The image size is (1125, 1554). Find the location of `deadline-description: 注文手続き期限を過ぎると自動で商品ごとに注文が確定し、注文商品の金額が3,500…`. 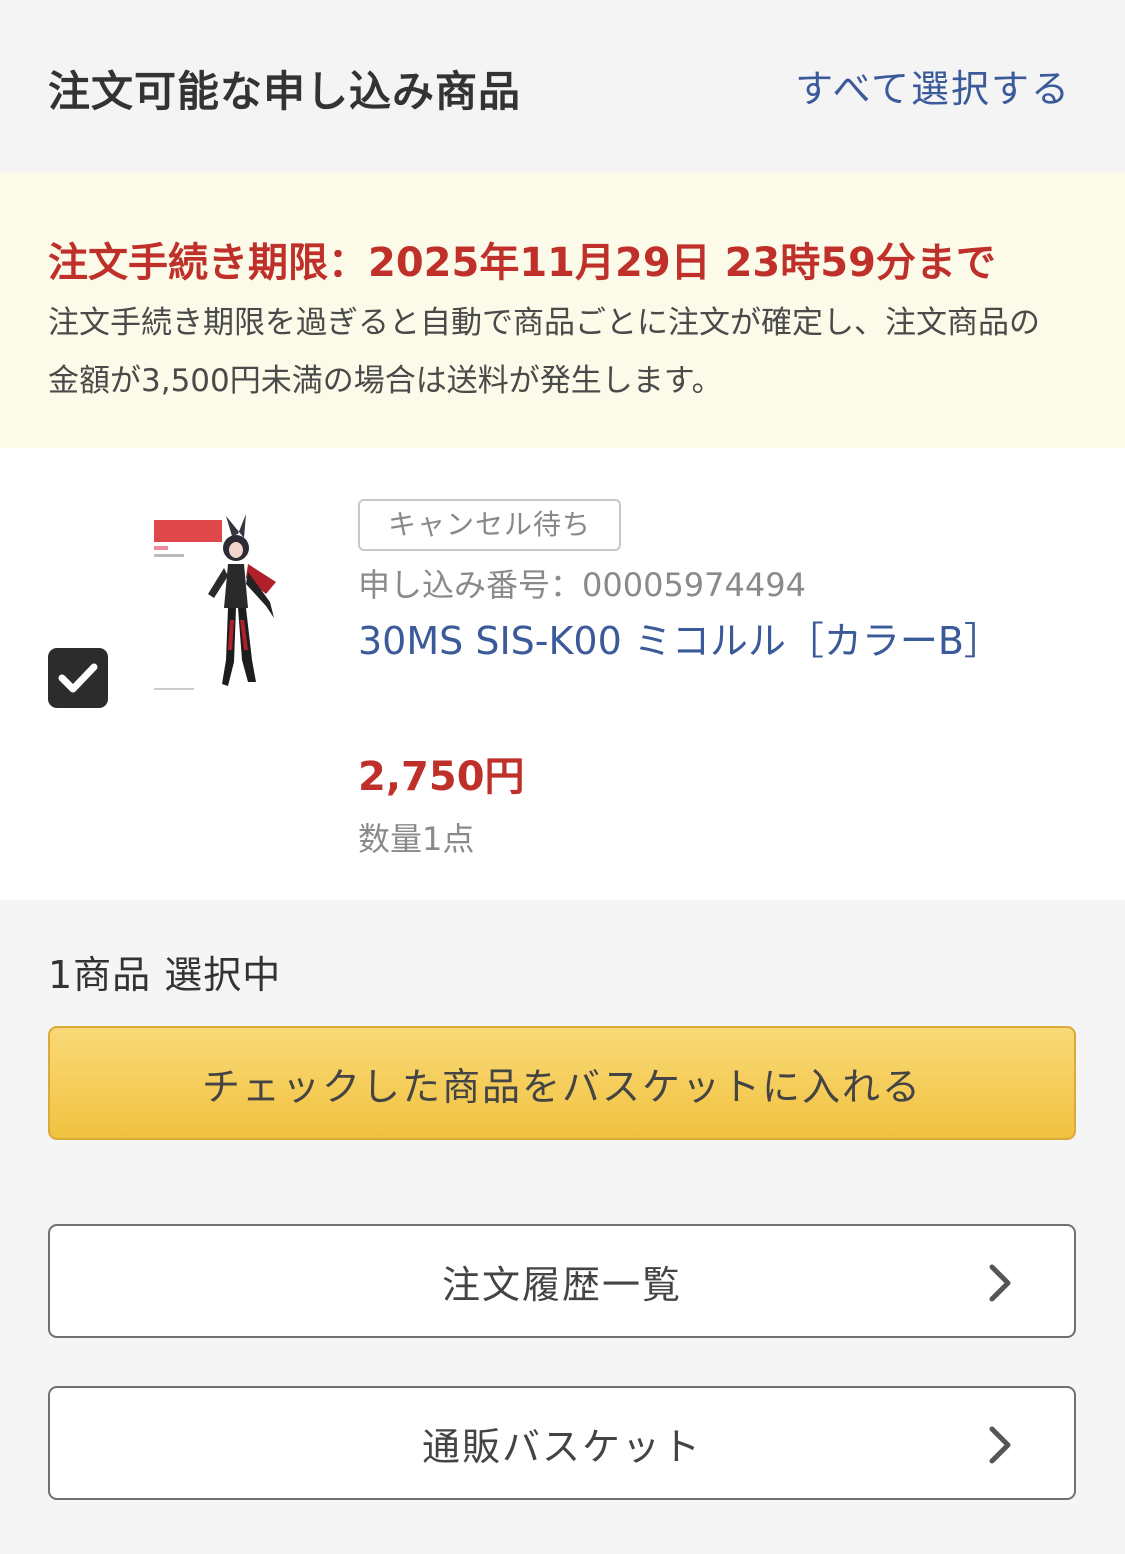

deadline-description: 注文手続き期限を過ぎると自動で商品ごとに注文が確定し、注文商品の金額が3,500… is located at coordinates (544, 352).